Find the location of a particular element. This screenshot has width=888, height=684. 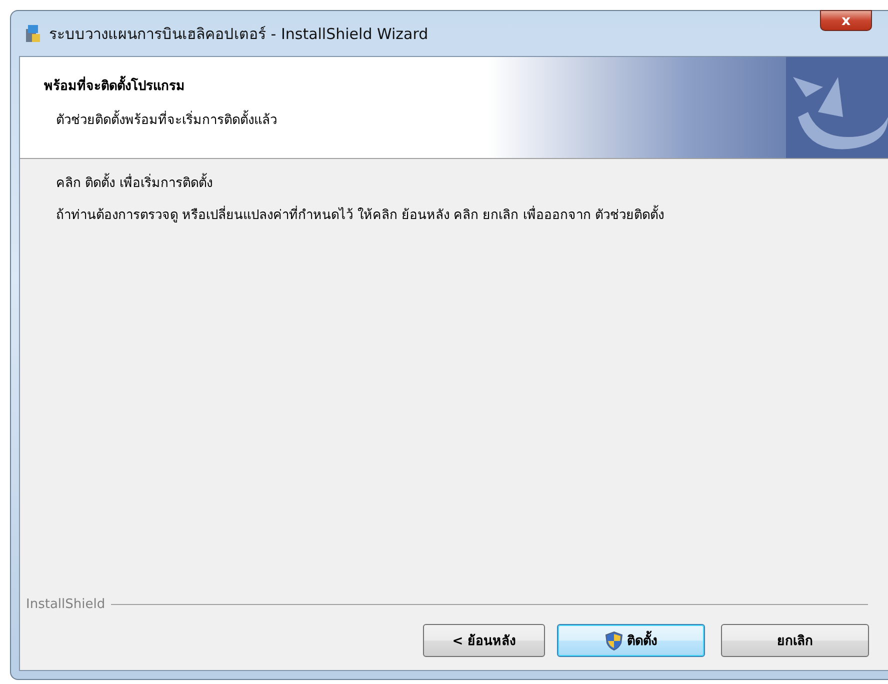

window-title: ระบบวางแผนการบินเฮลิคอปเตอร์ - InstallShield Wizard is located at coordinates (238, 34).